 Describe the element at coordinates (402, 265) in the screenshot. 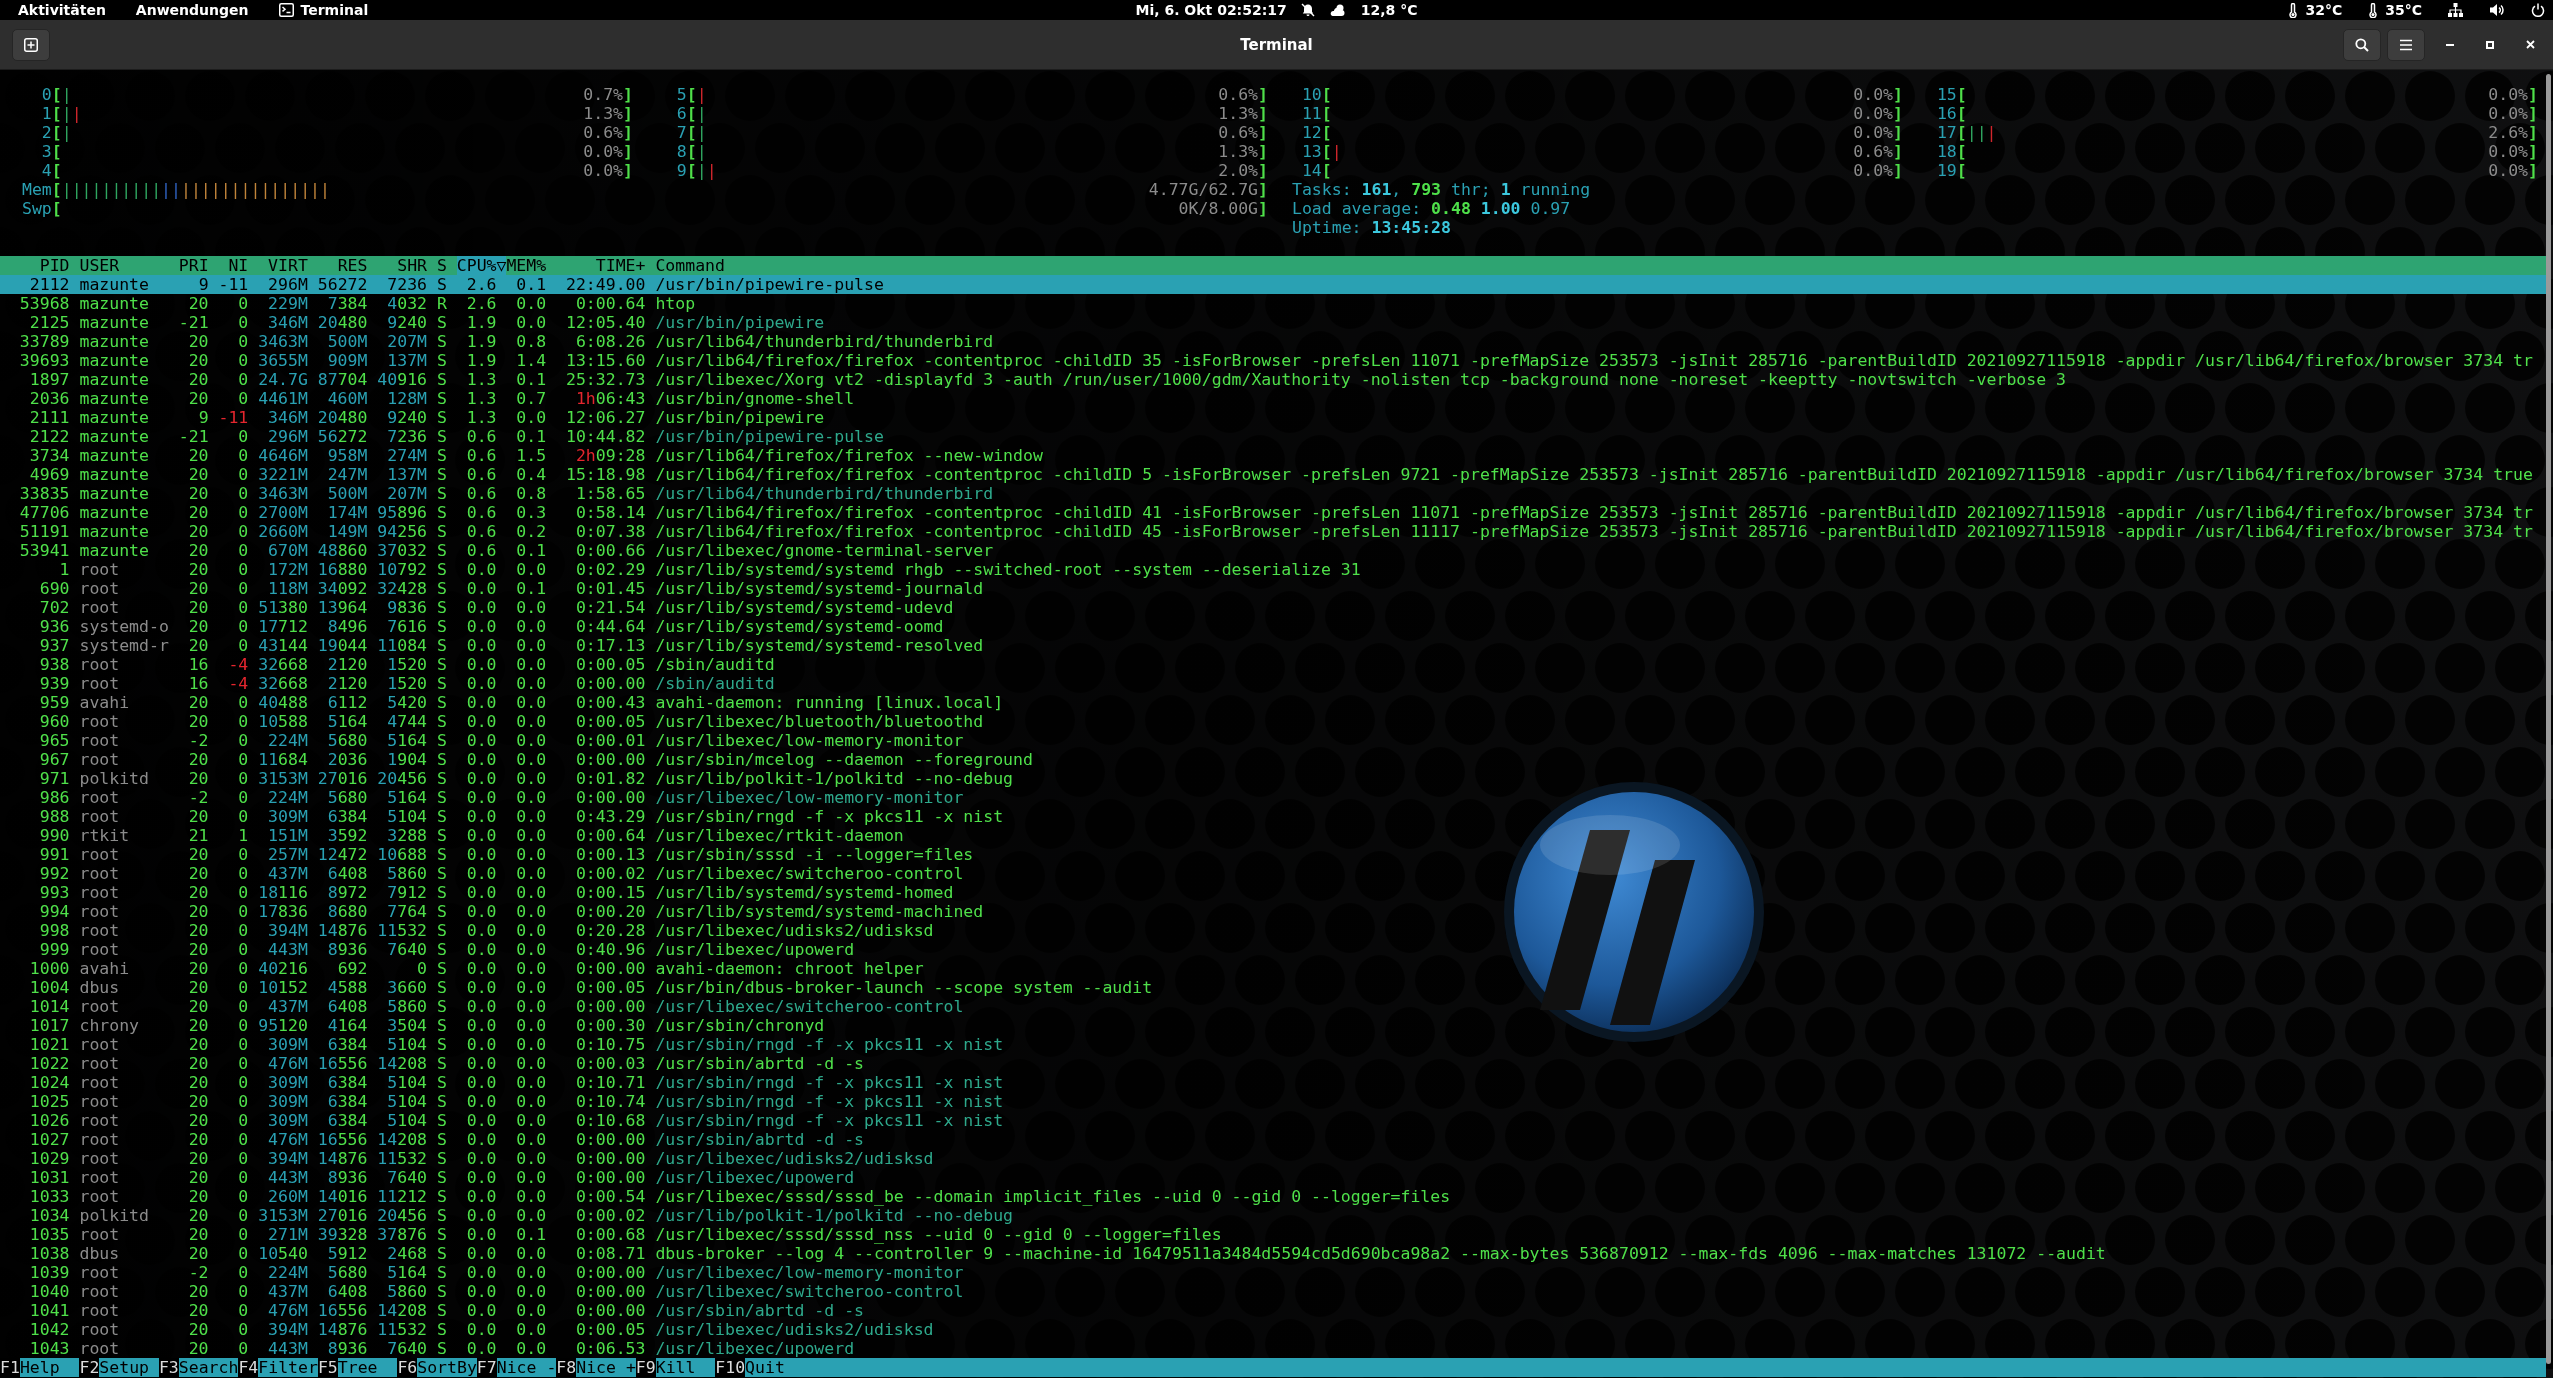

I see `column-header: SHR` at that location.